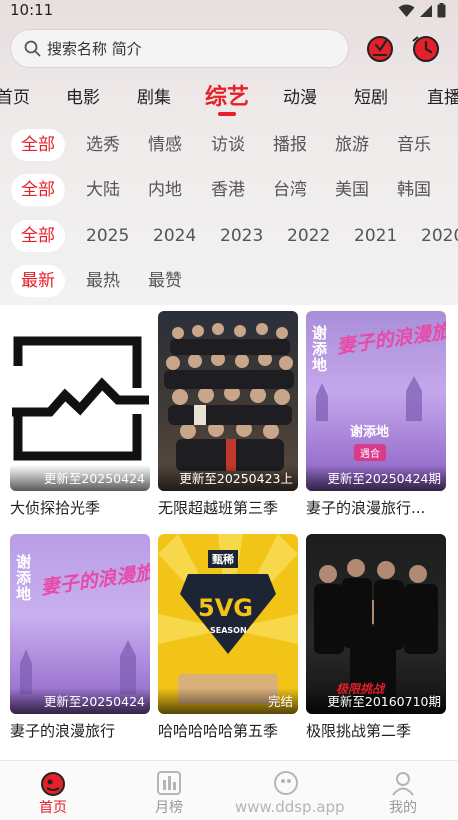 Image resolution: width=458 pixels, height=820 pixels. I want to click on show-title: 妻子的浪漫旅行, so click(63, 731).